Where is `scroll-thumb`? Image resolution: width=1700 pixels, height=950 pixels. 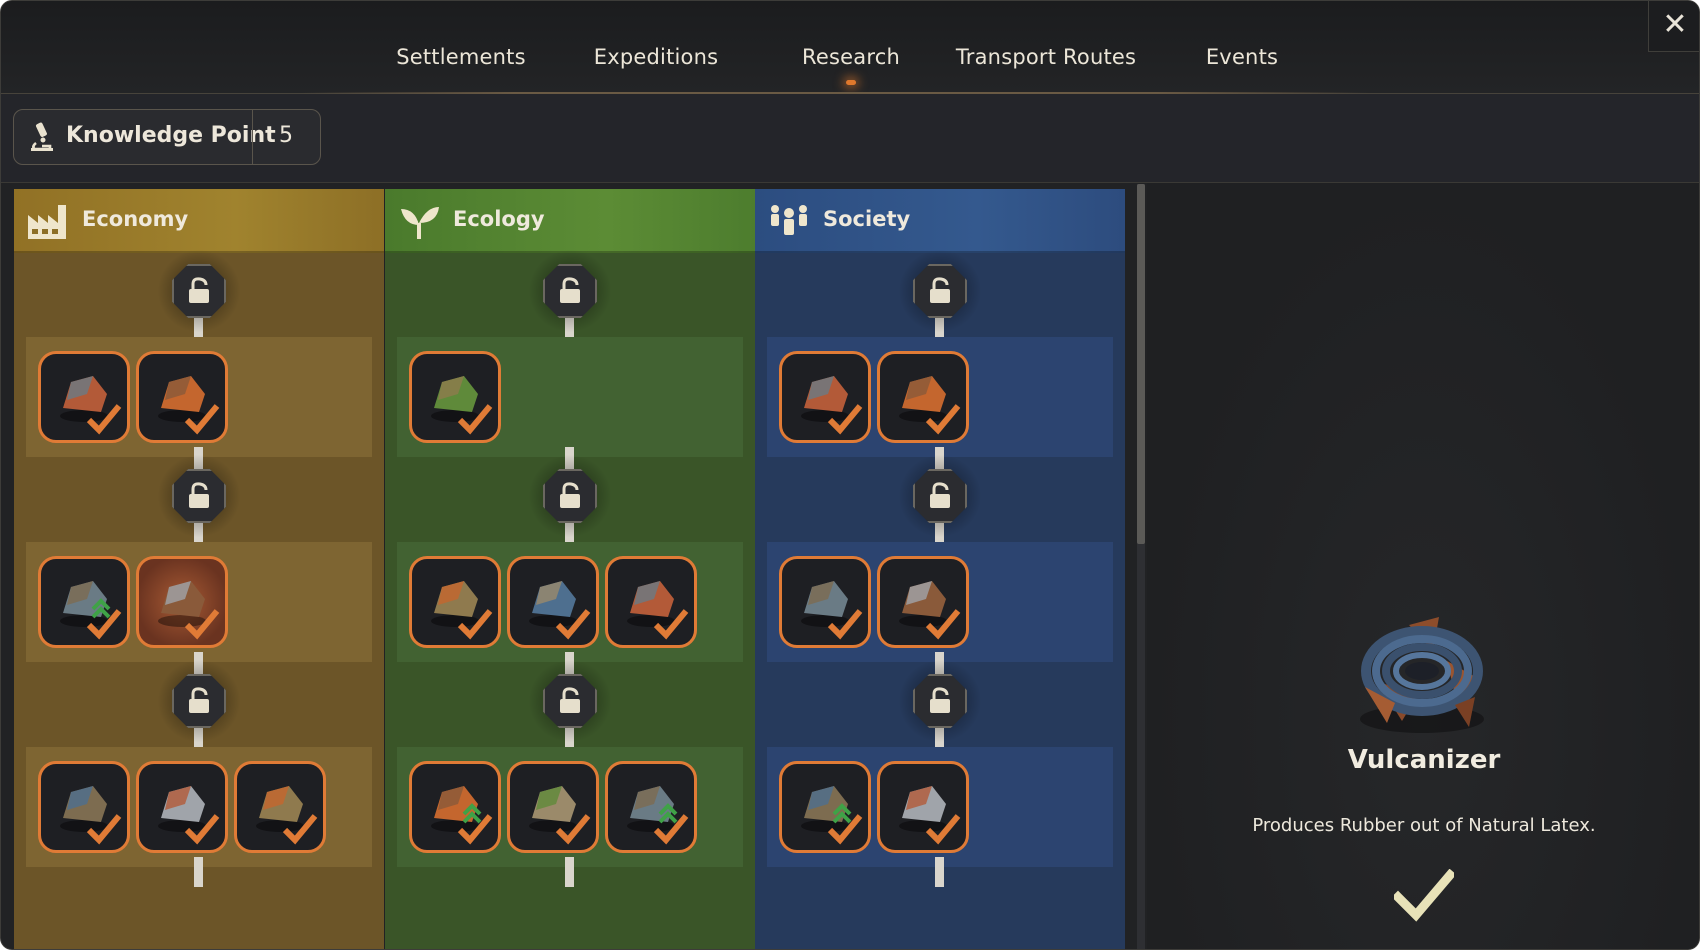 scroll-thumb is located at coordinates (1141, 364).